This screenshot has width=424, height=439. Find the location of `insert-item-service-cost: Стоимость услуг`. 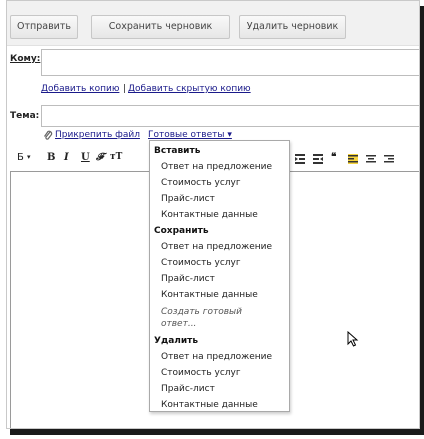

insert-item-service-cost: Стоимость услуг is located at coordinates (201, 183).